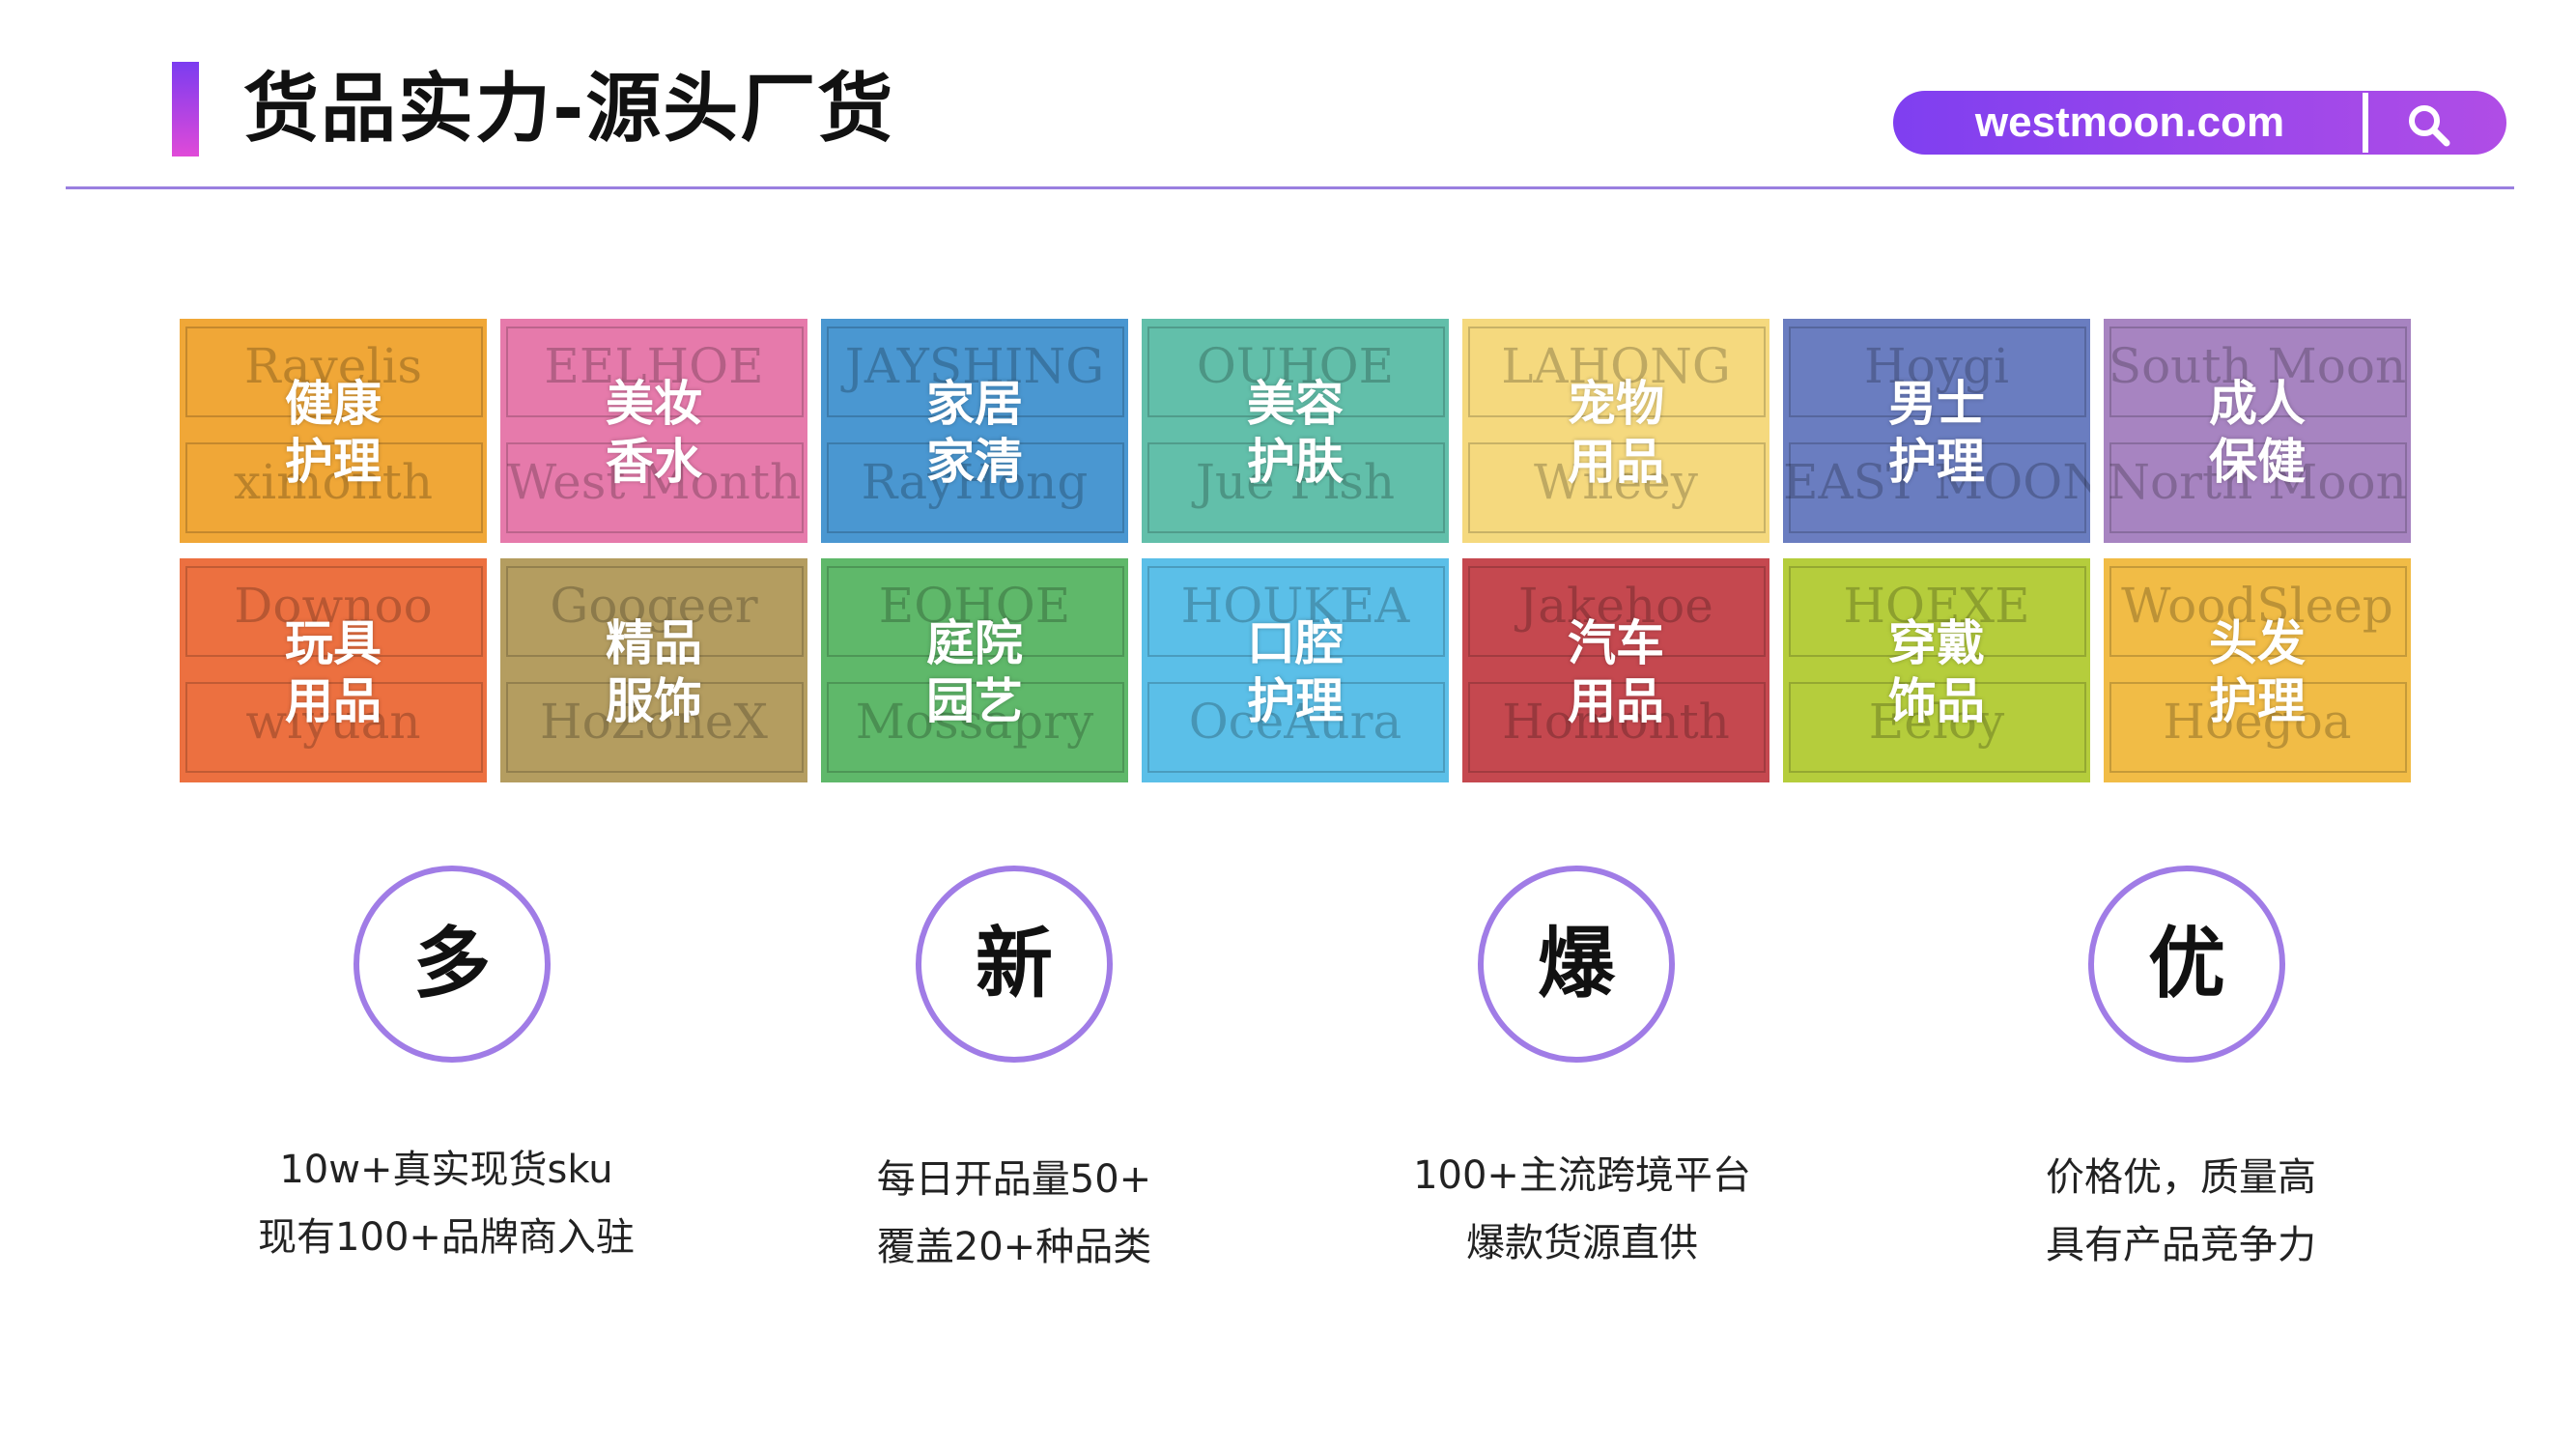  I want to click on feature-char: 爆, so click(1576, 964).